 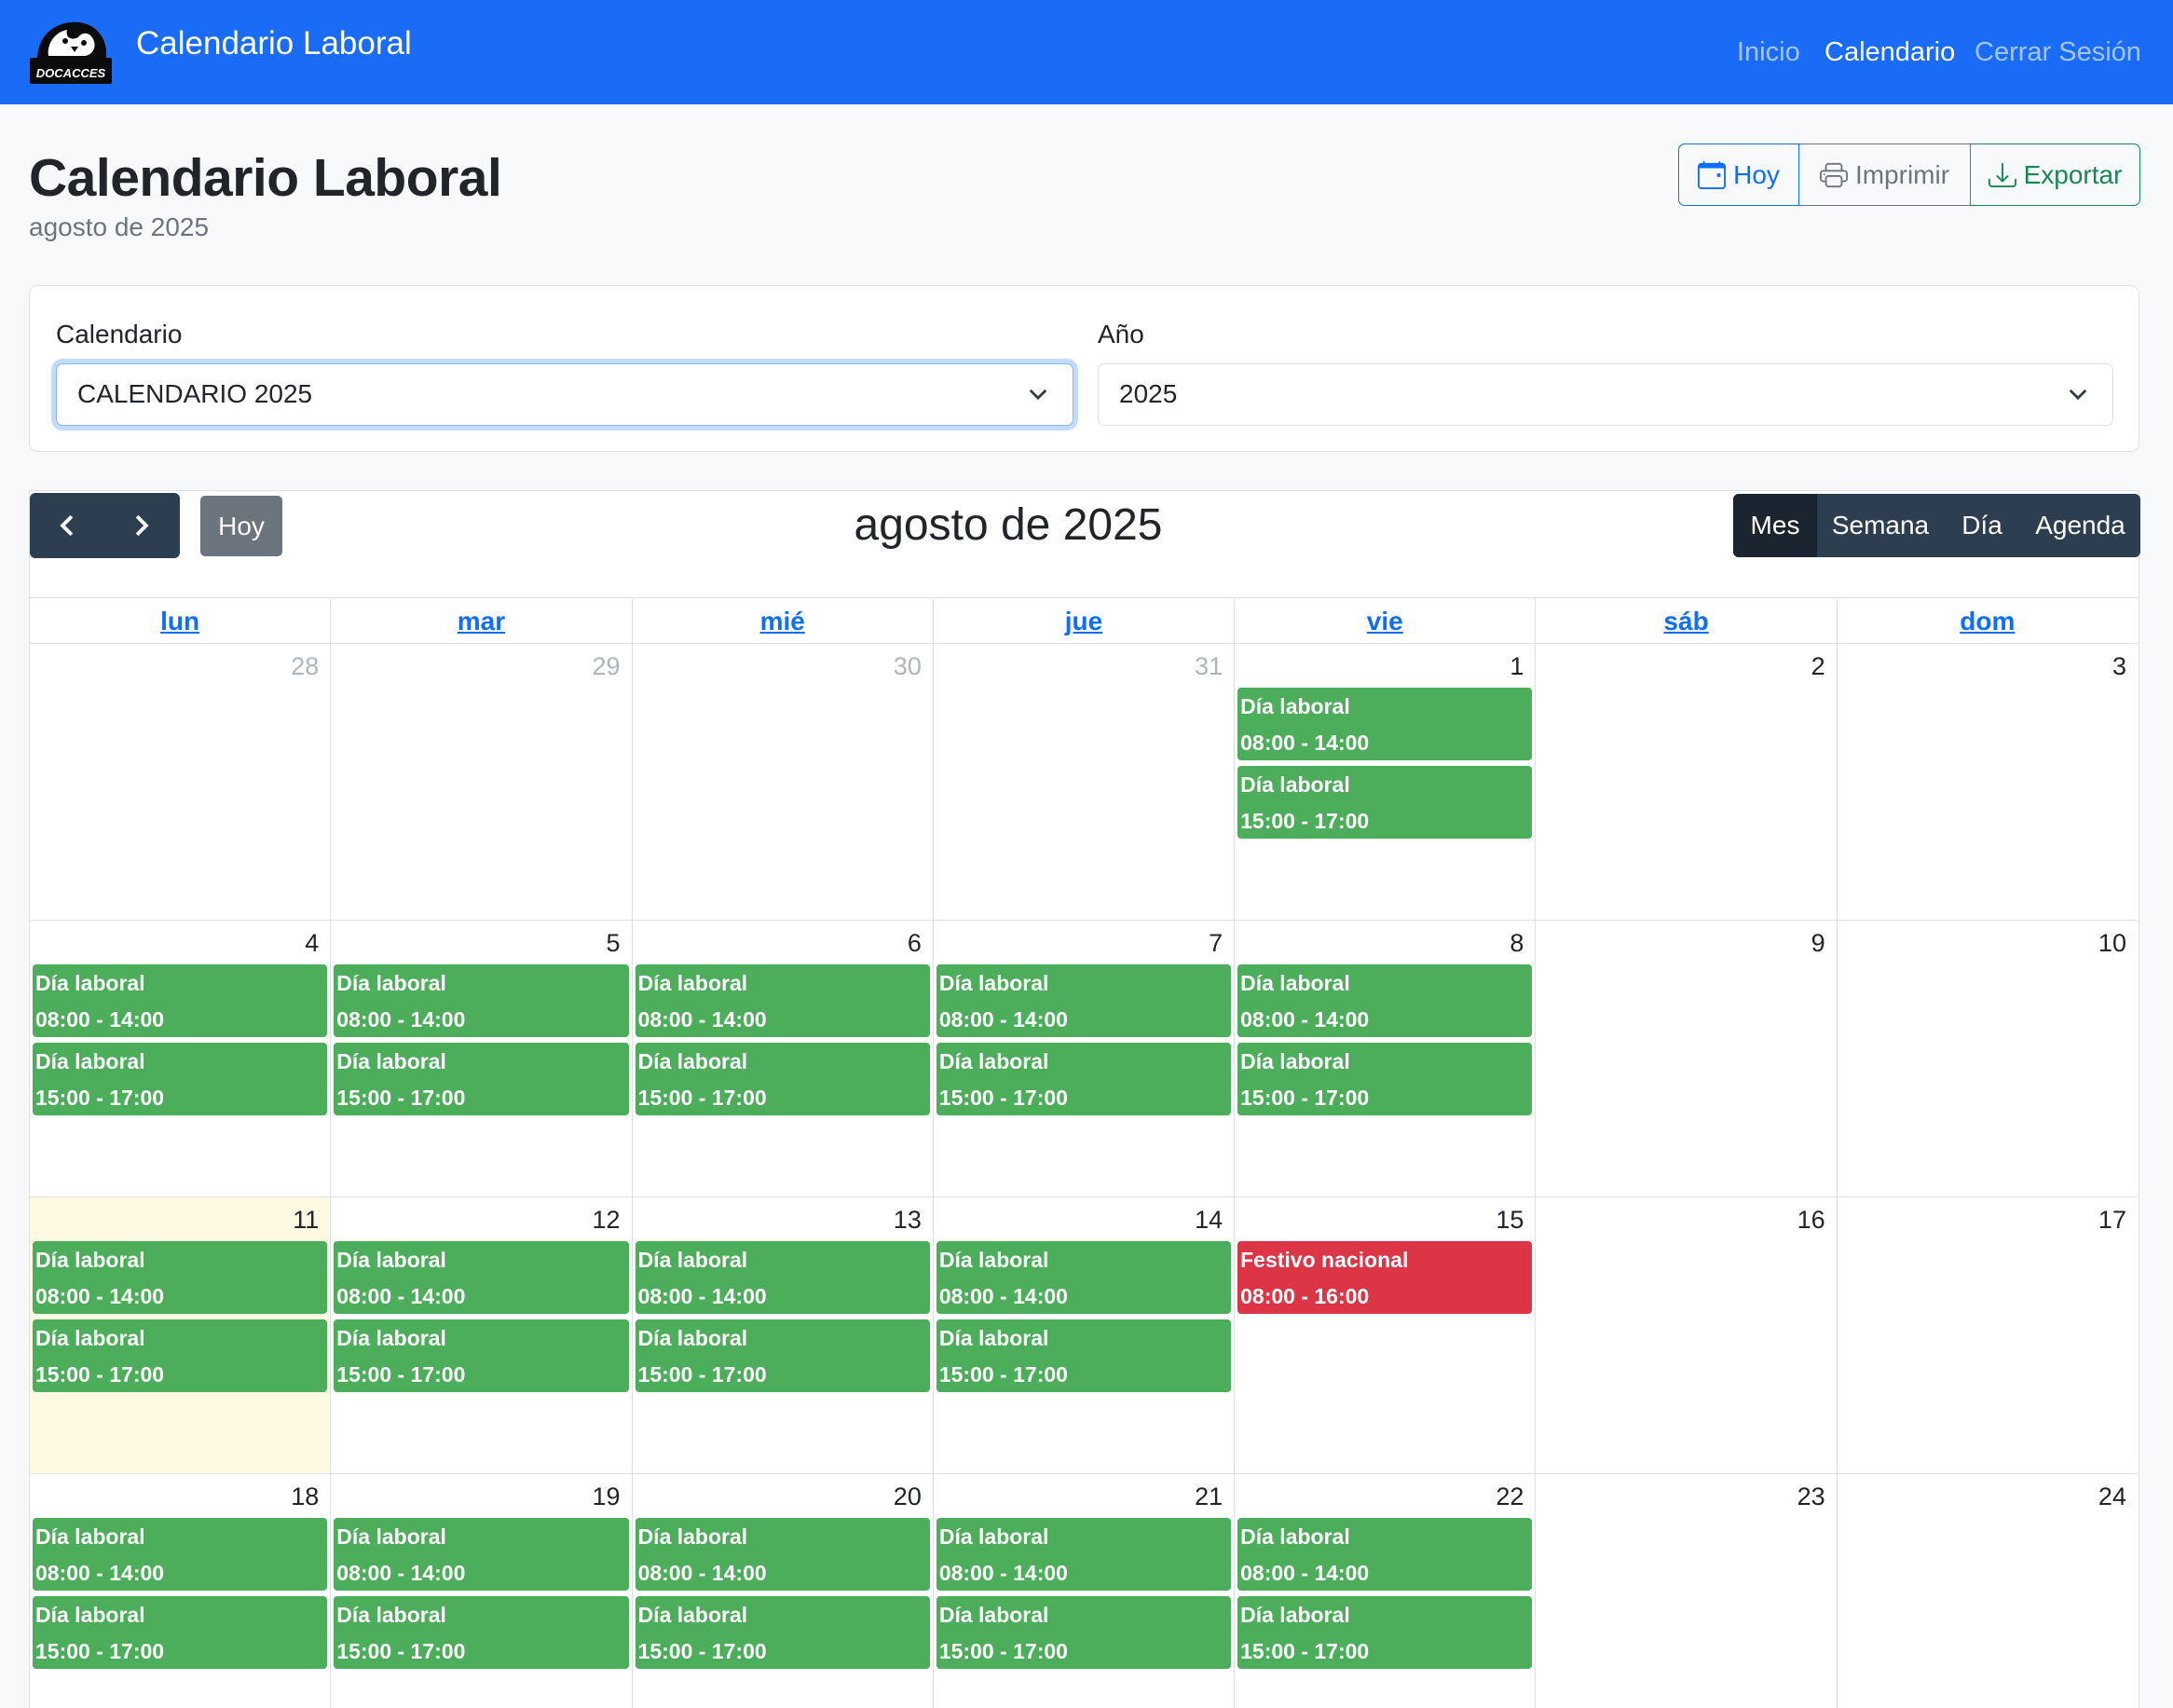 I want to click on day-cell: 23, so click(x=1685, y=1591).